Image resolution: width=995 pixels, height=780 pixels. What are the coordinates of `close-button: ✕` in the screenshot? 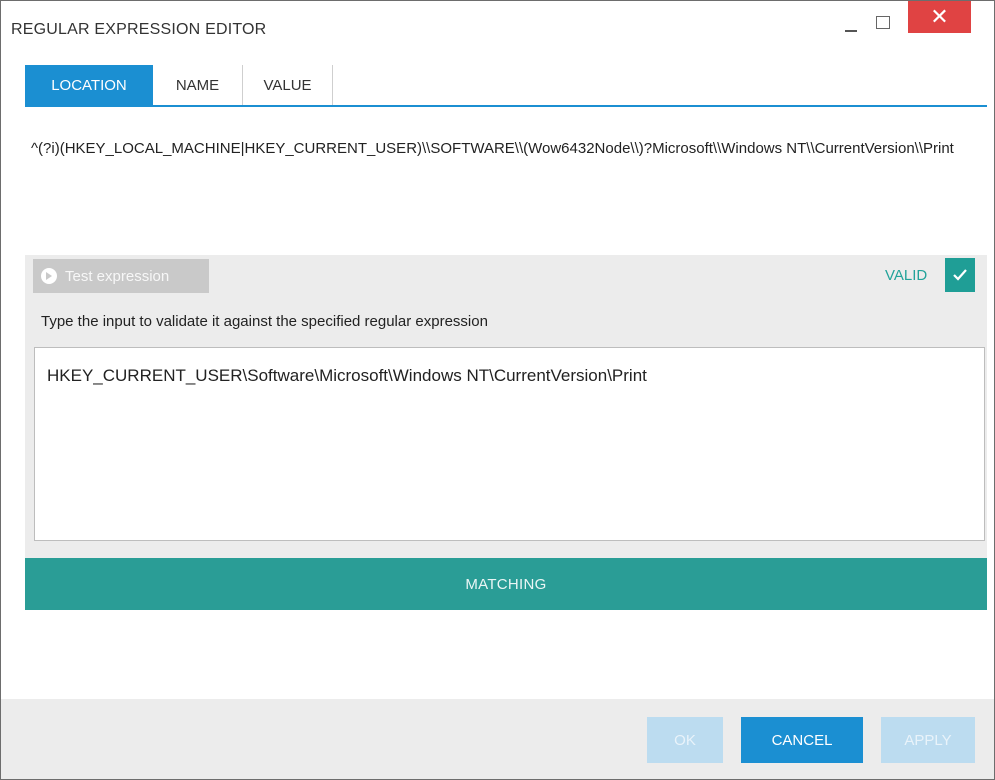 It's located at (939, 17).